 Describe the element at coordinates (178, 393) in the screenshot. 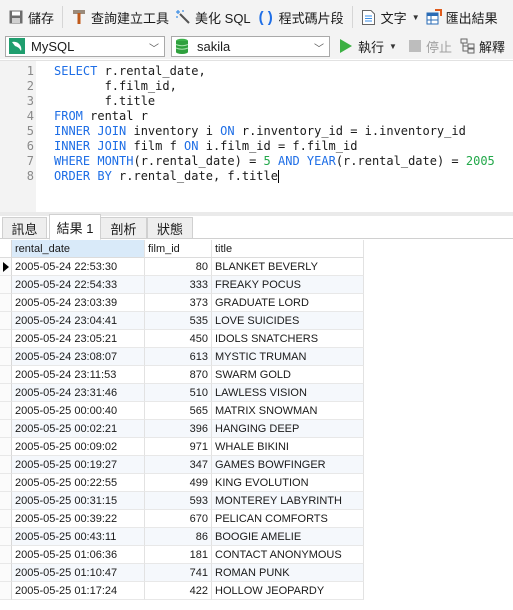

I see `cell-film-id: 510` at that location.